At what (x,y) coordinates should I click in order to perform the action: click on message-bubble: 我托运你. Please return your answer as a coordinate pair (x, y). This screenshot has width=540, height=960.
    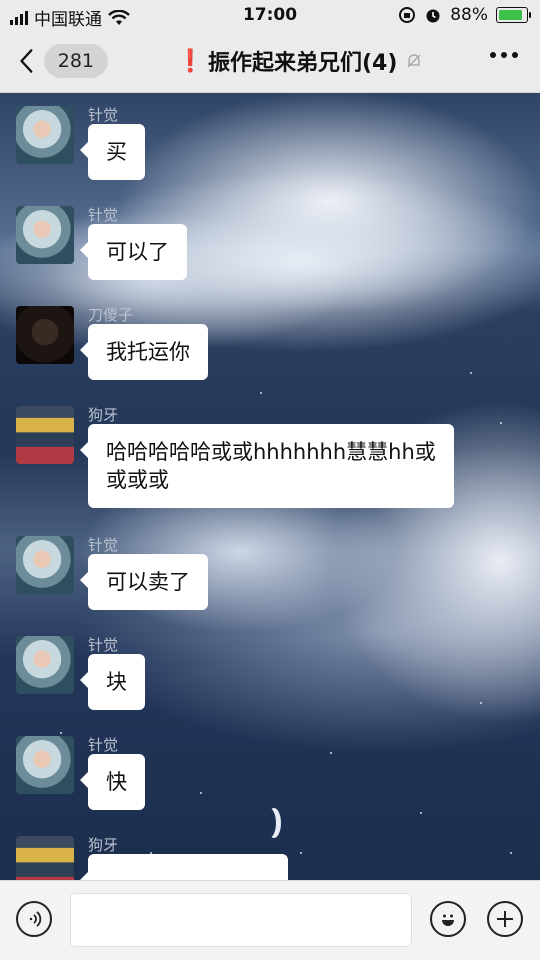
    Looking at the image, I should click on (144, 352).